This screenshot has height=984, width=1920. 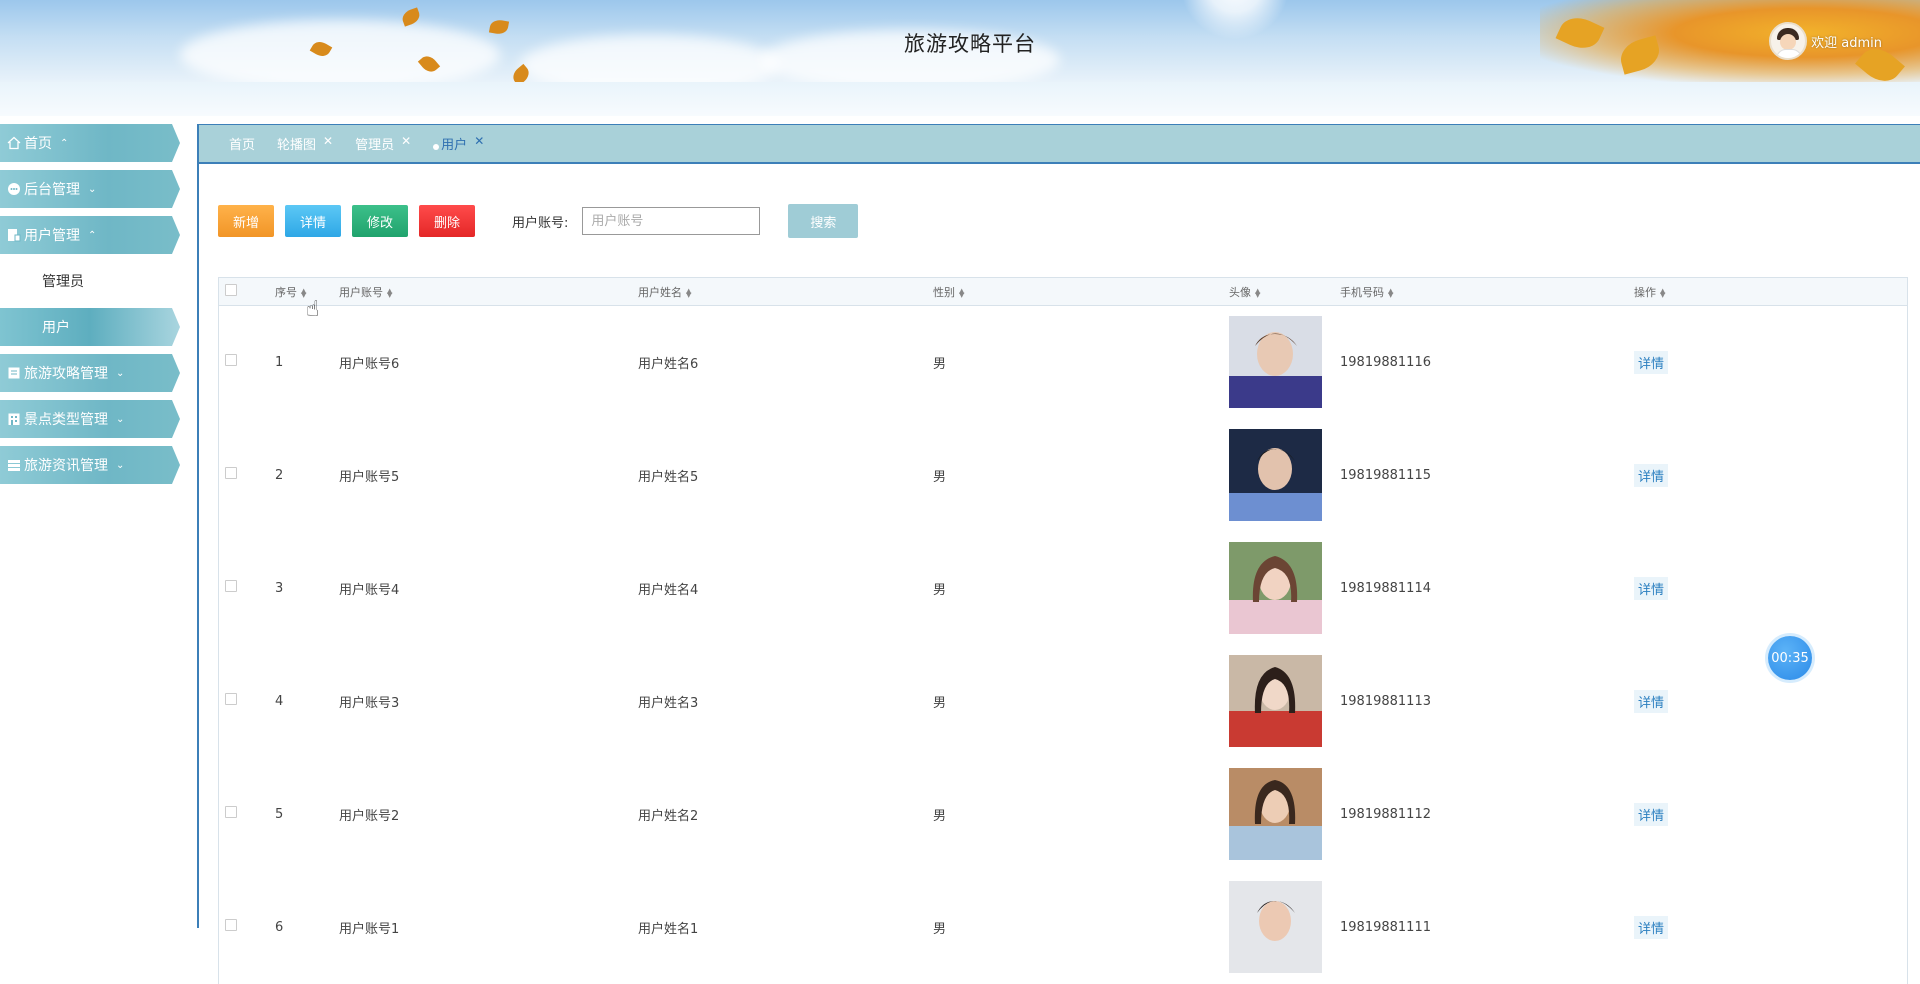 What do you see at coordinates (369, 929) in the screenshot?
I see `cell-account: 用户账号1` at bounding box center [369, 929].